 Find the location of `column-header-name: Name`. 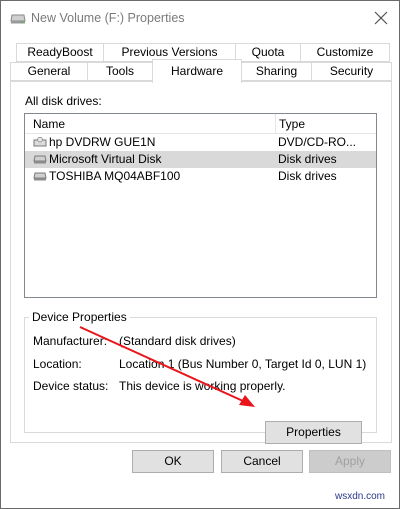

column-header-name: Name is located at coordinates (49, 124).